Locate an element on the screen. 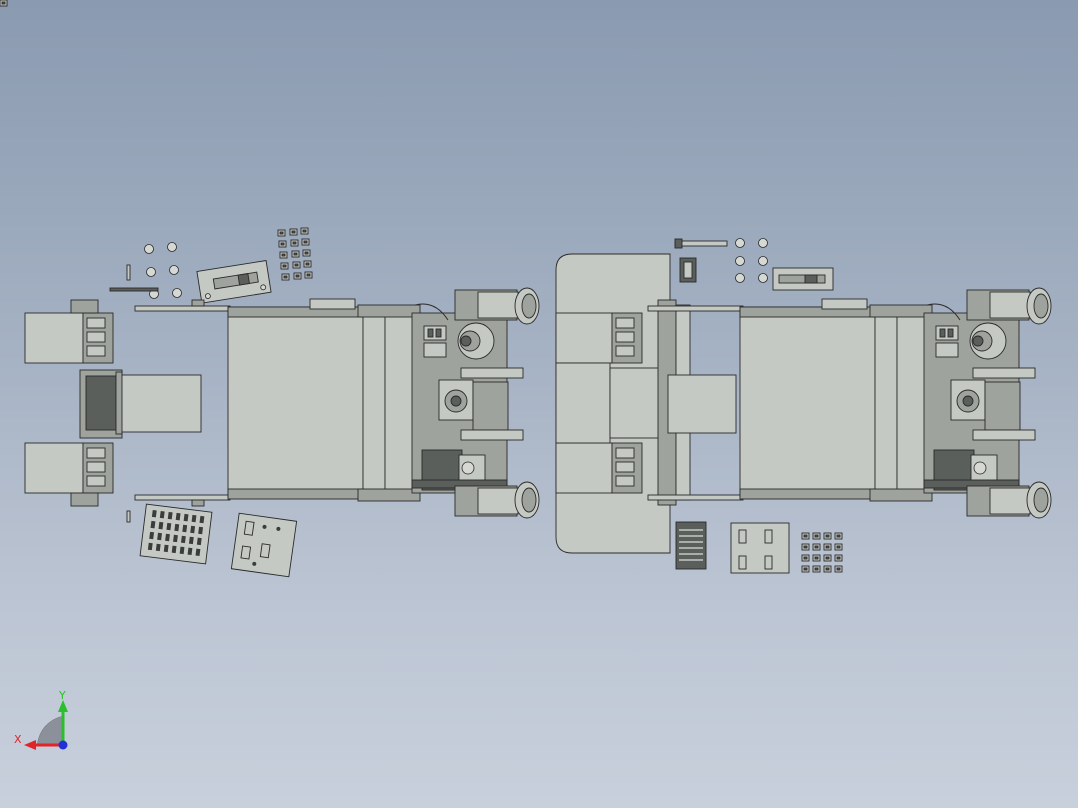 This screenshot has height=808, width=1078. small-washers-left is located at coordinates (145, 270).